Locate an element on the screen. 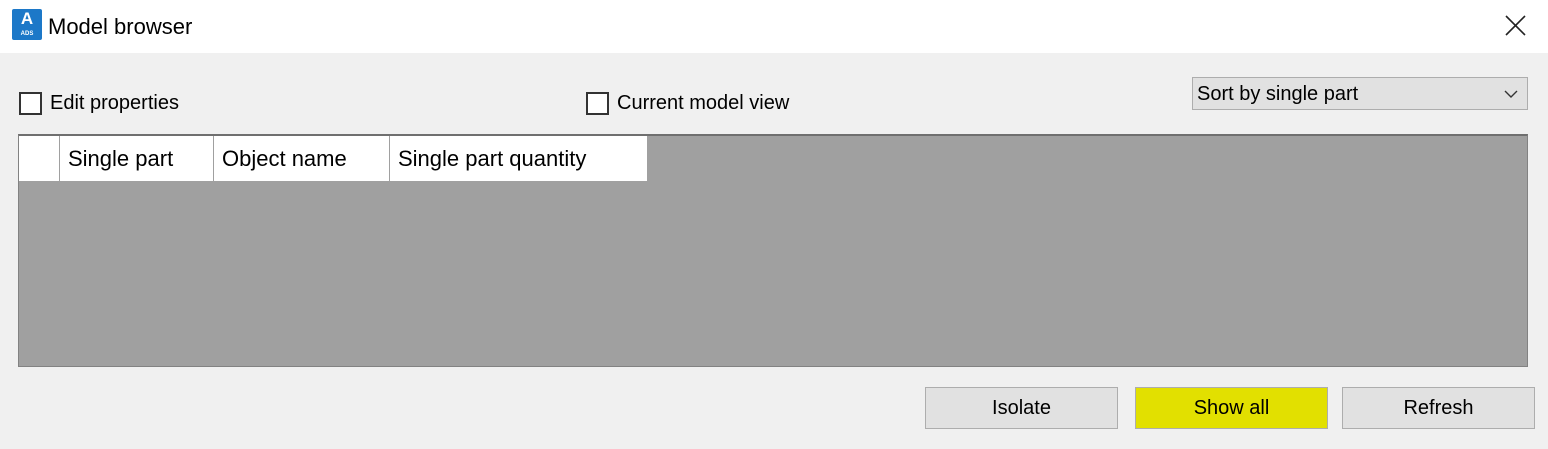 The image size is (1548, 449). sort-dropdown-value: Sort by single part is located at coordinates (1278, 94).